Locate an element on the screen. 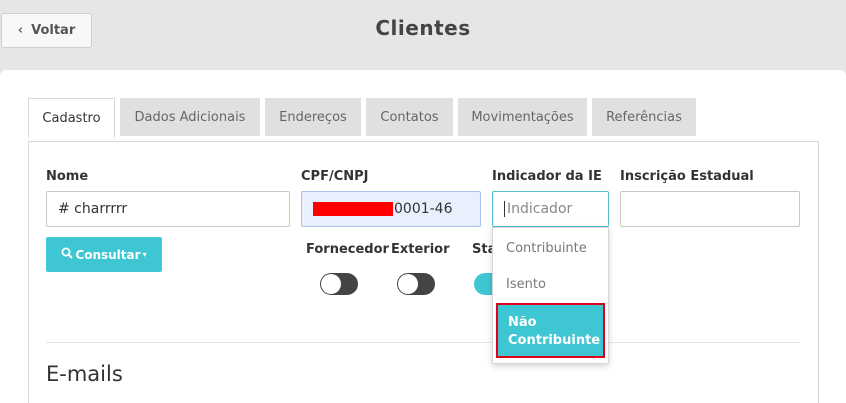  top-bar: ‹ Voltar Clientes is located at coordinates (423, 30).